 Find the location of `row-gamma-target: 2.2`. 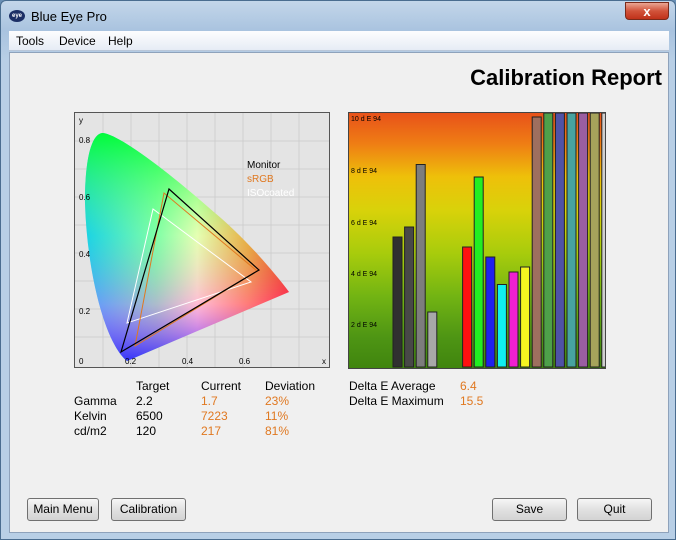

row-gamma-target: 2.2 is located at coordinates (144, 401).